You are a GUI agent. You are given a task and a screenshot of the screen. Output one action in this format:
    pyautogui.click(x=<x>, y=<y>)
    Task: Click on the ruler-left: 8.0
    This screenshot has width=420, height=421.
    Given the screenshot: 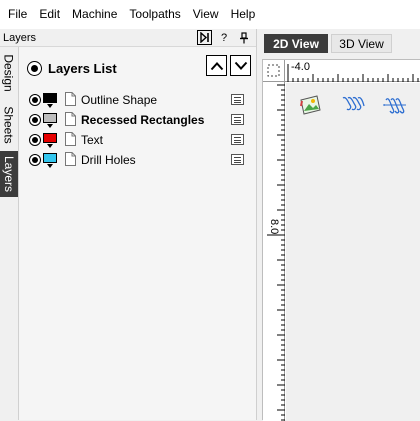 What is the action you would take?
    pyautogui.click(x=274, y=251)
    